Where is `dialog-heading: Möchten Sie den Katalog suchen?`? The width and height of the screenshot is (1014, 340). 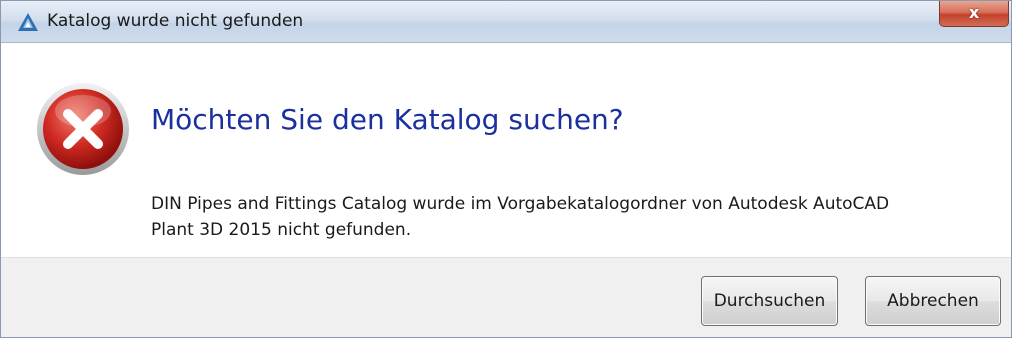 dialog-heading: Möchten Sie den Katalog suchen? is located at coordinates (387, 119).